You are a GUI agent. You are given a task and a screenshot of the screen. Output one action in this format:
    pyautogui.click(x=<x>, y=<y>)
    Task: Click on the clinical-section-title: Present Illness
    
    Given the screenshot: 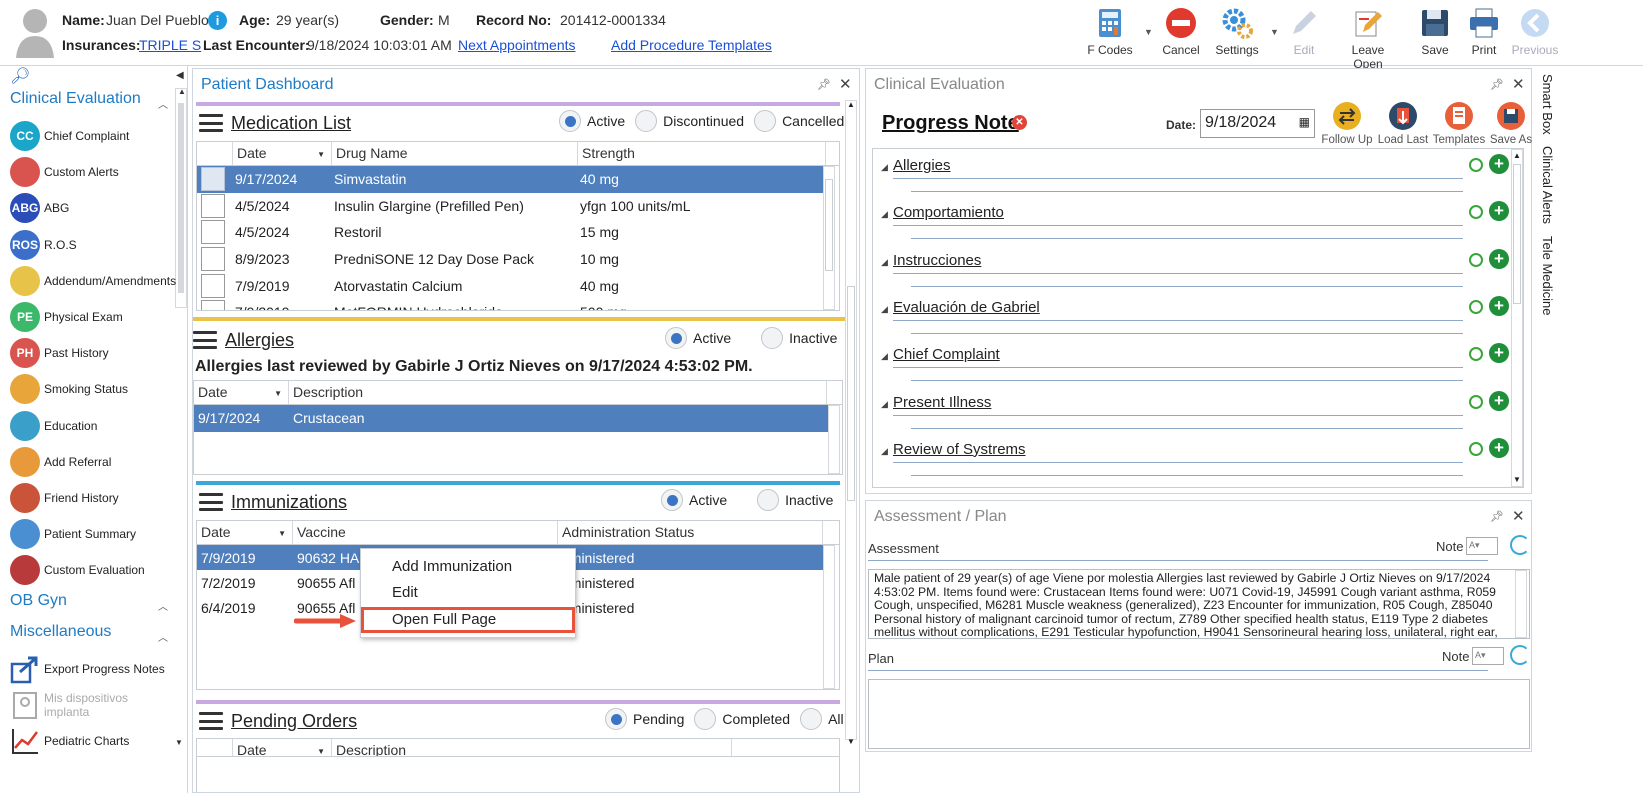 What is the action you would take?
    pyautogui.click(x=942, y=402)
    